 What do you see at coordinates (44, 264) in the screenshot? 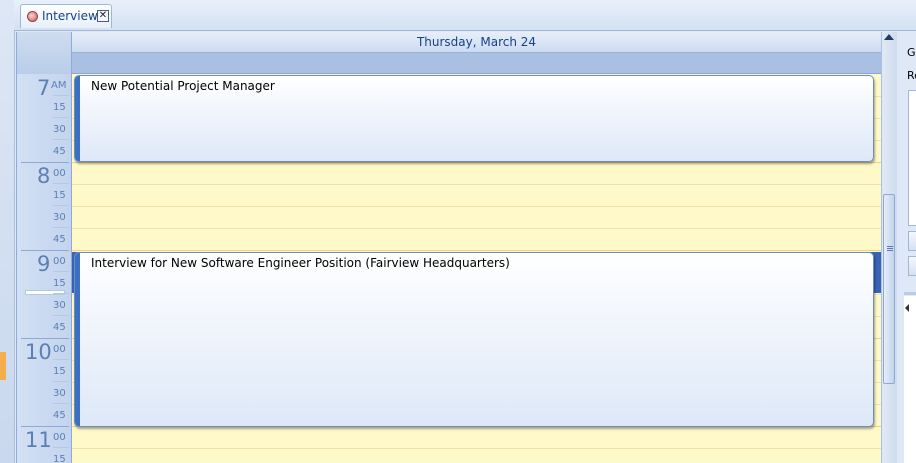
I see `hour-label-9: 9` at bounding box center [44, 264].